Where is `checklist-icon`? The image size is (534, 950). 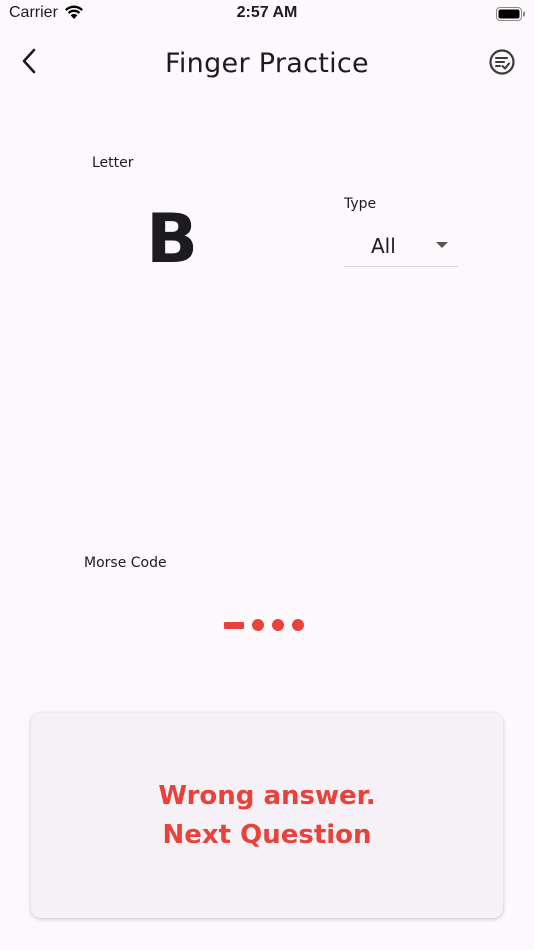
checklist-icon is located at coordinates (502, 64).